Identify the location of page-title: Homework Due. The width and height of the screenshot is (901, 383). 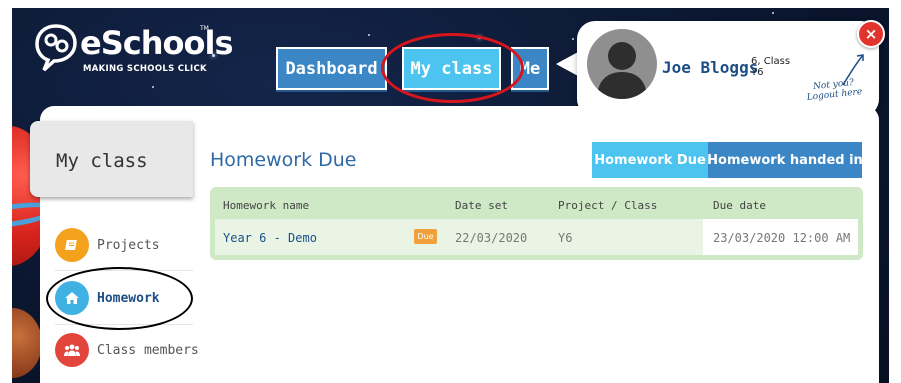
(283, 160).